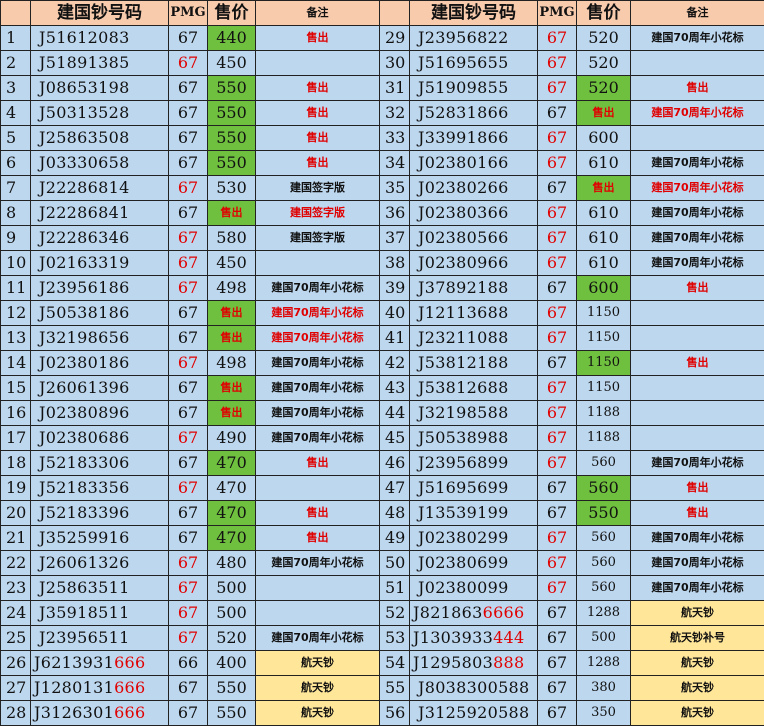 The image size is (764, 726). Describe the element at coordinates (394, 38) in the screenshot. I see `row-index-right: 29` at that location.